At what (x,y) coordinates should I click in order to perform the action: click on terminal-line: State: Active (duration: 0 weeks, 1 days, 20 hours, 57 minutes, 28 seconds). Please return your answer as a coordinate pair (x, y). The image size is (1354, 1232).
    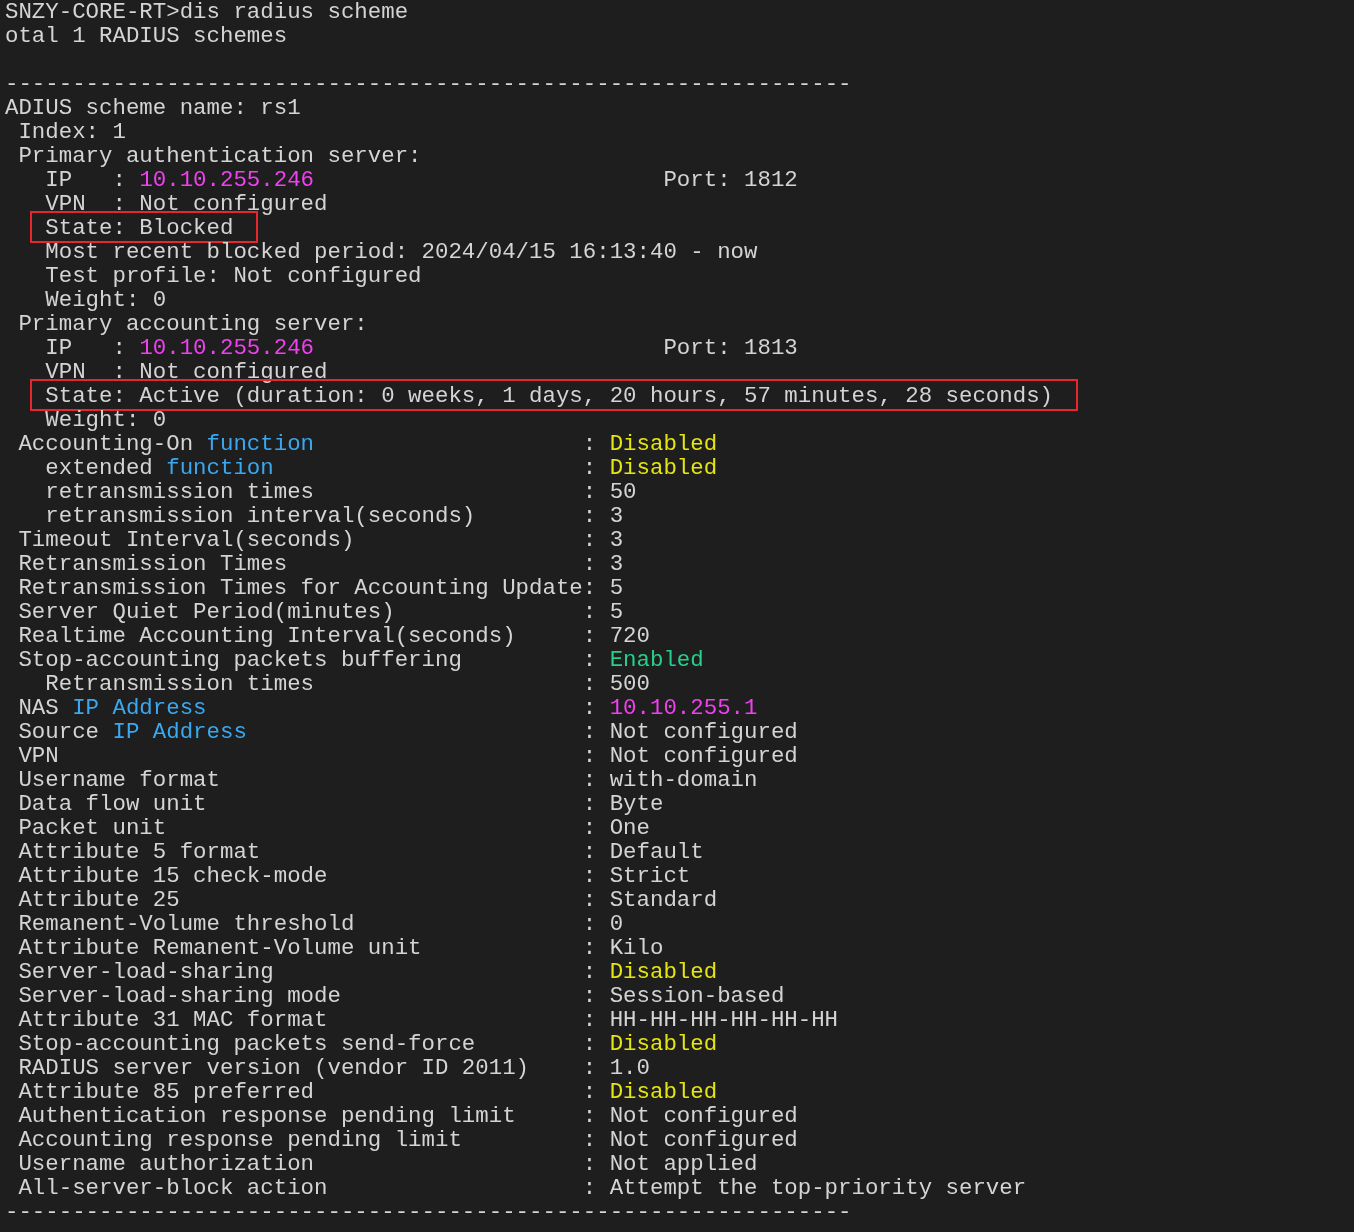
    Looking at the image, I should click on (549, 396).